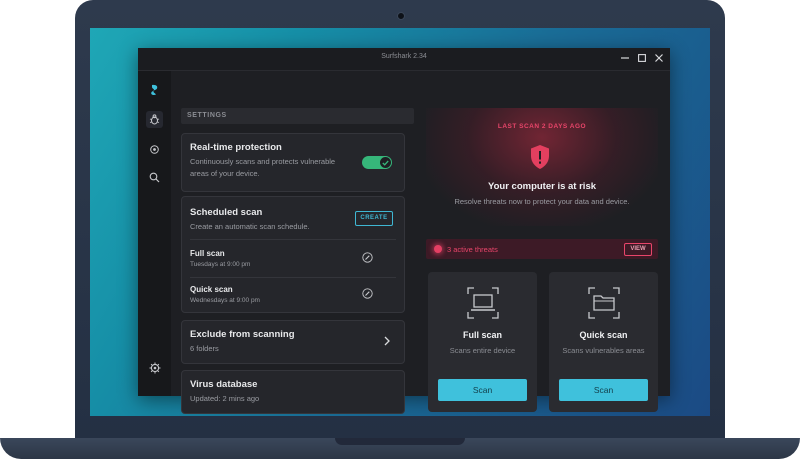  Describe the element at coordinates (482, 342) in the screenshot. I see `full-scan-card: Full scan Scans entire device Scan` at that location.